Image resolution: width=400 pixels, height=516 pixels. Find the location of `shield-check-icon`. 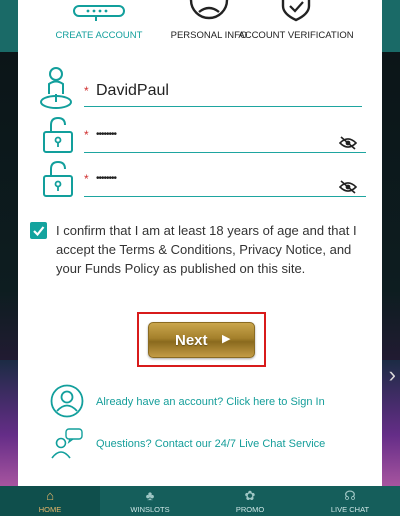

shield-check-icon is located at coordinates (296, 11).